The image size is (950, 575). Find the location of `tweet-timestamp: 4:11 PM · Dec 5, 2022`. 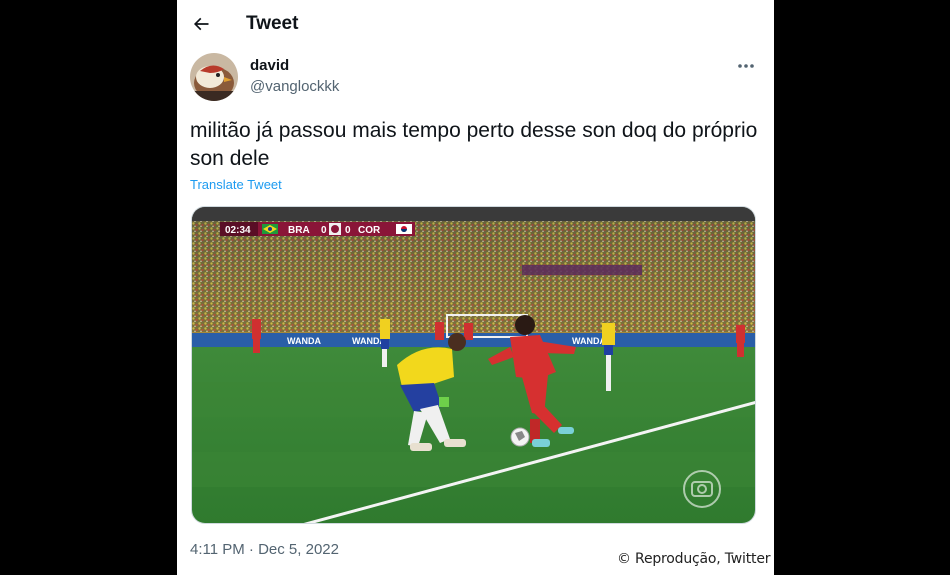

tweet-timestamp: 4:11 PM · Dec 5, 2022 is located at coordinates (264, 549).